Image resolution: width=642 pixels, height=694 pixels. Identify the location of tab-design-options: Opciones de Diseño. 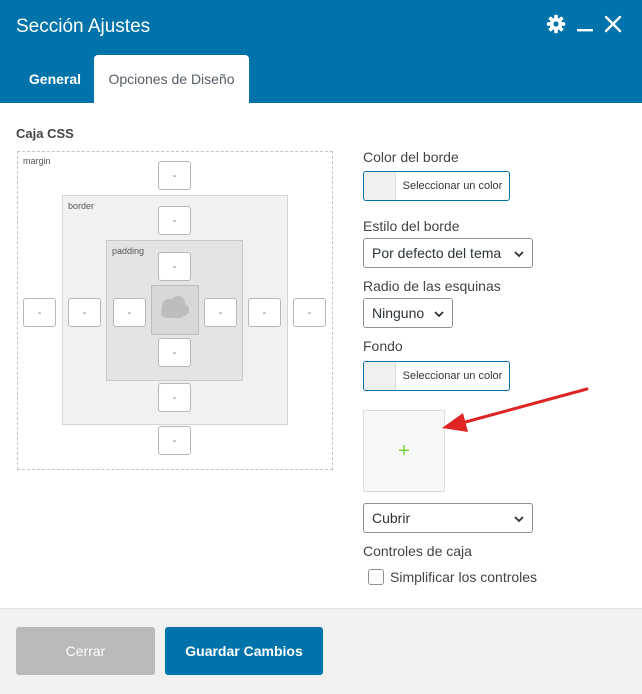
(171, 79).